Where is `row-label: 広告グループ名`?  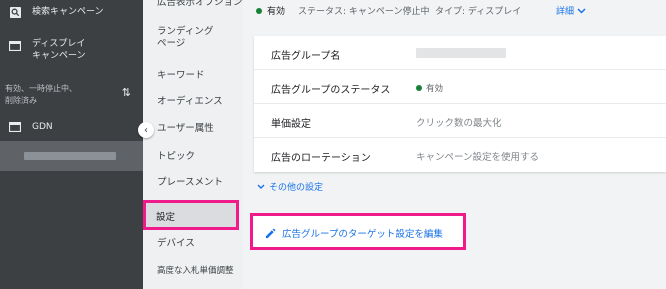
row-label: 広告グループ名 is located at coordinates (306, 56).